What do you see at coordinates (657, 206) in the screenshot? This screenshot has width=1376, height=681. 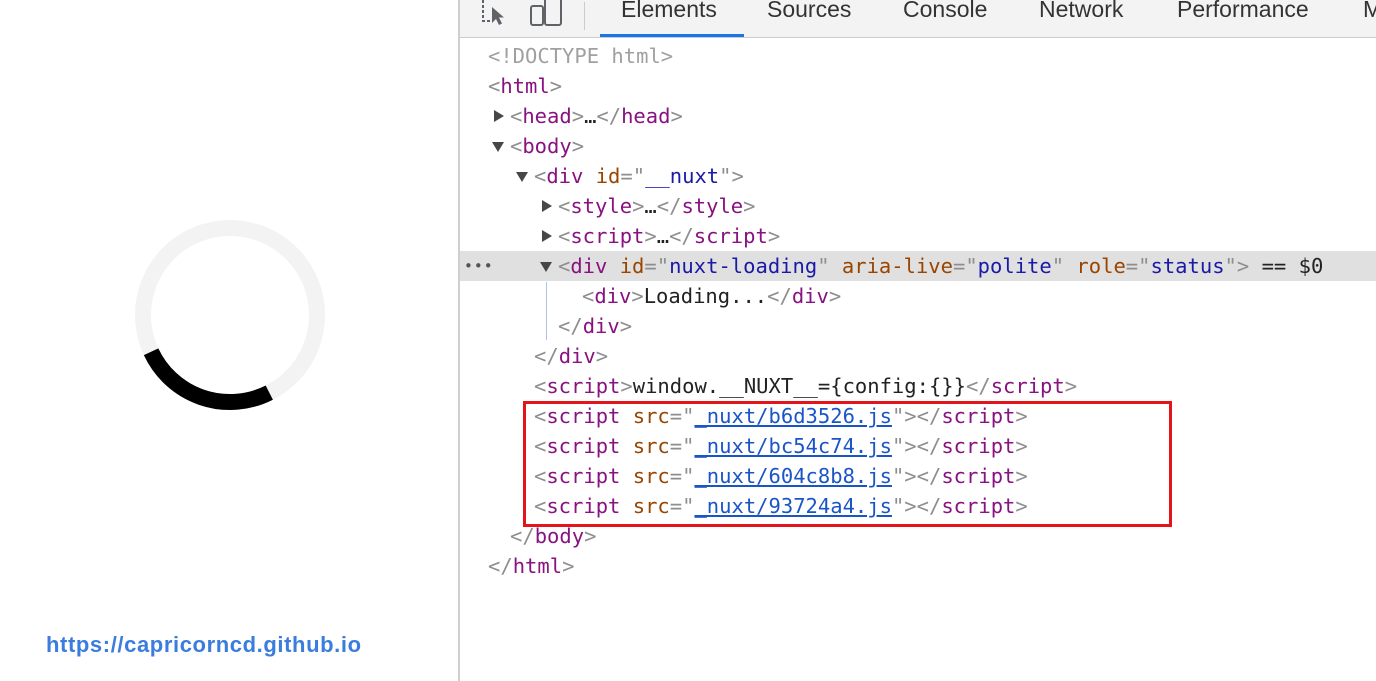 I see `style-tag: <style>…</style>` at bounding box center [657, 206].